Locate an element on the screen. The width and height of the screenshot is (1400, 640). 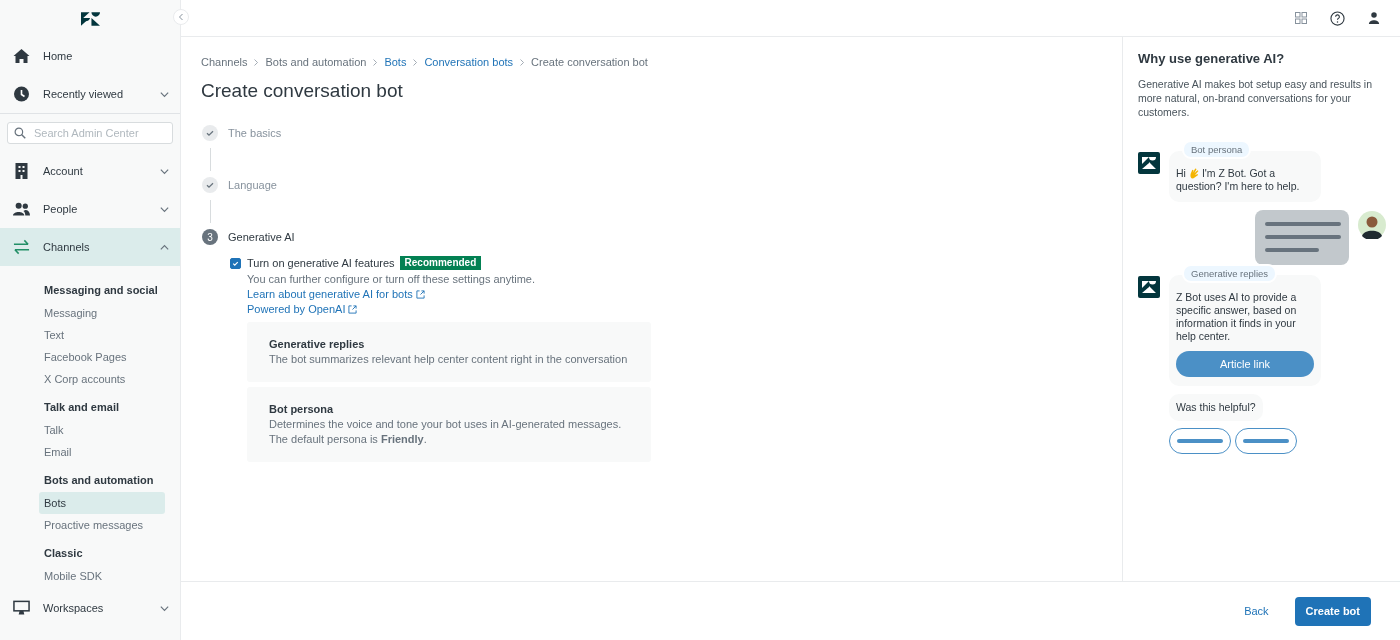
arrows-icon is located at coordinates (21, 247).